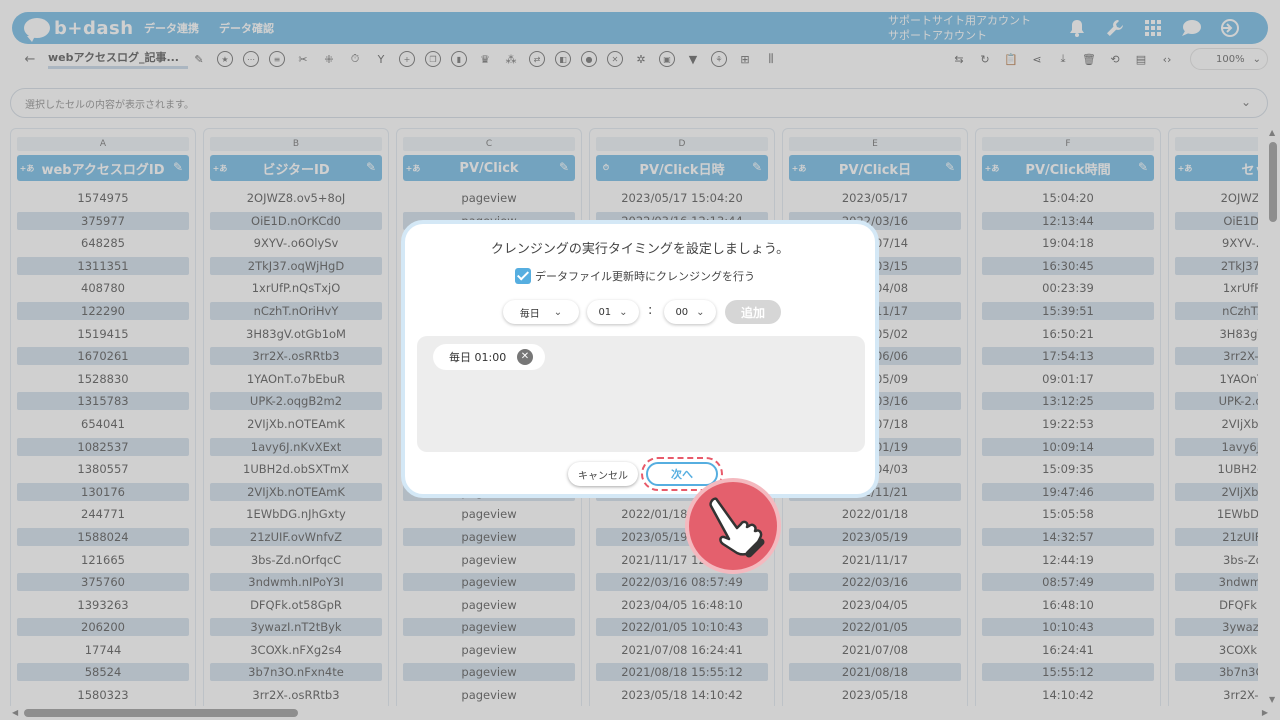  Describe the element at coordinates (640, 249) in the screenshot. I see `dialog-title: クレンジングの実行タイミングを設定しましょう。` at that location.